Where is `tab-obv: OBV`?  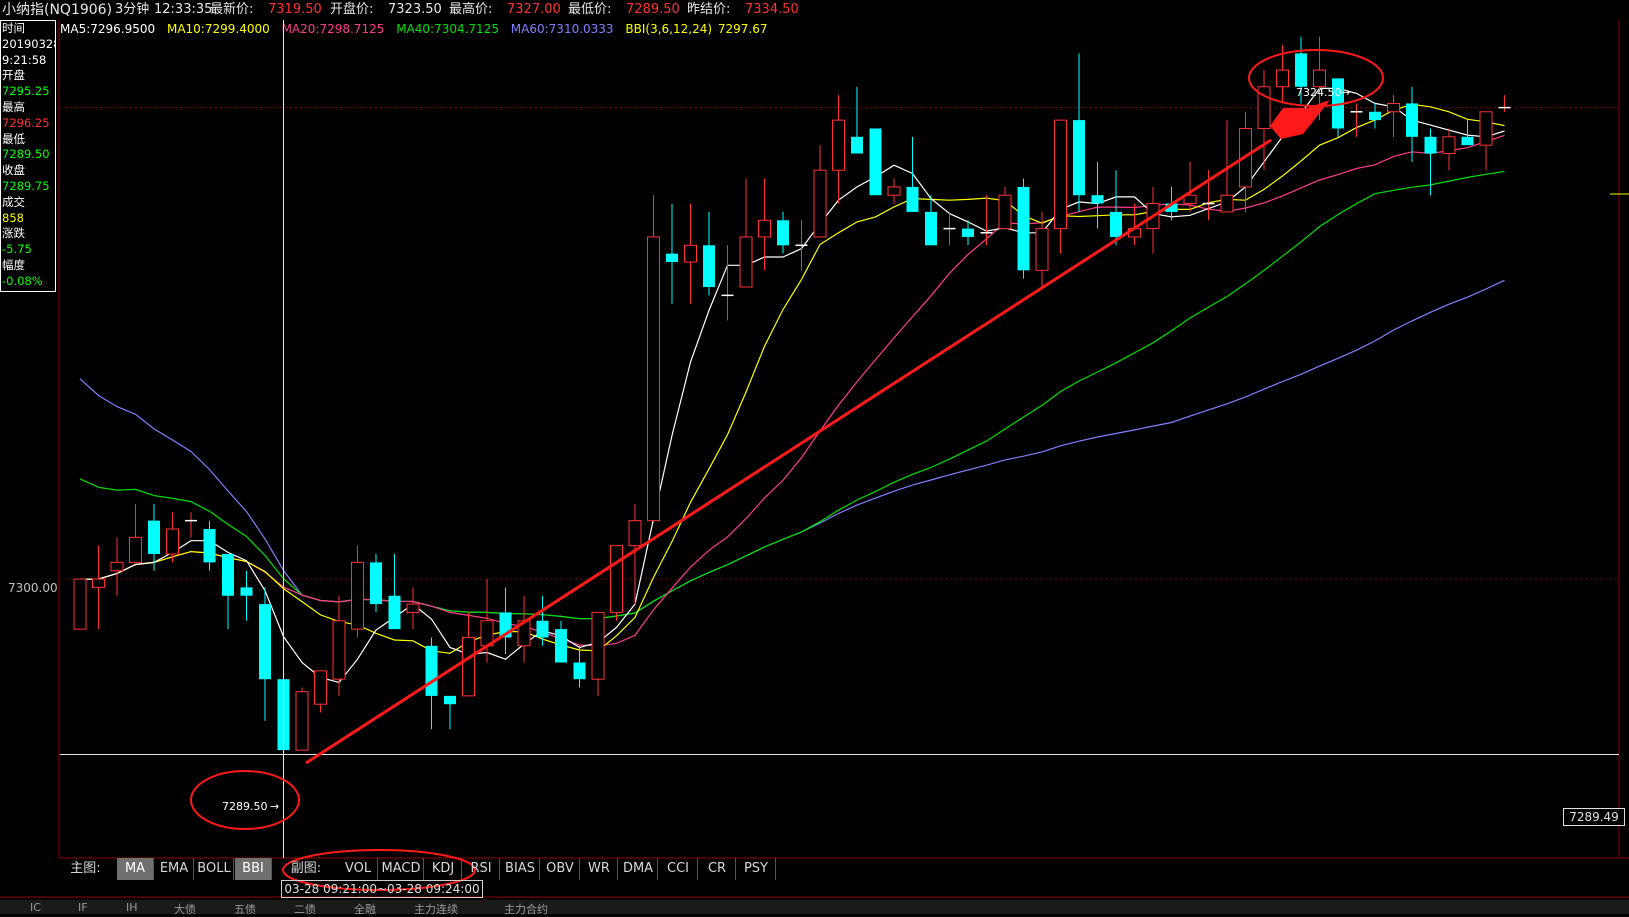
tab-obv: OBV is located at coordinates (560, 869).